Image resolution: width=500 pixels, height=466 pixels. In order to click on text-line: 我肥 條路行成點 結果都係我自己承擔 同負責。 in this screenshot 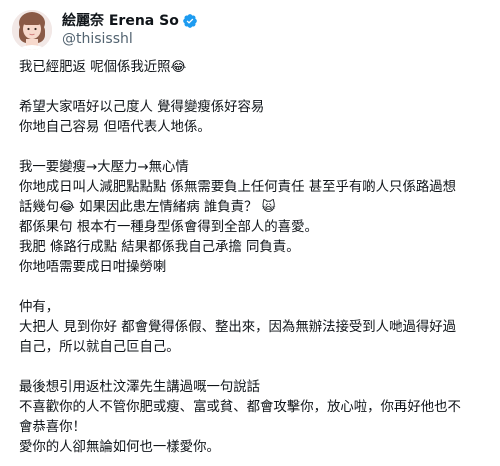, I will do `click(159, 247)`.